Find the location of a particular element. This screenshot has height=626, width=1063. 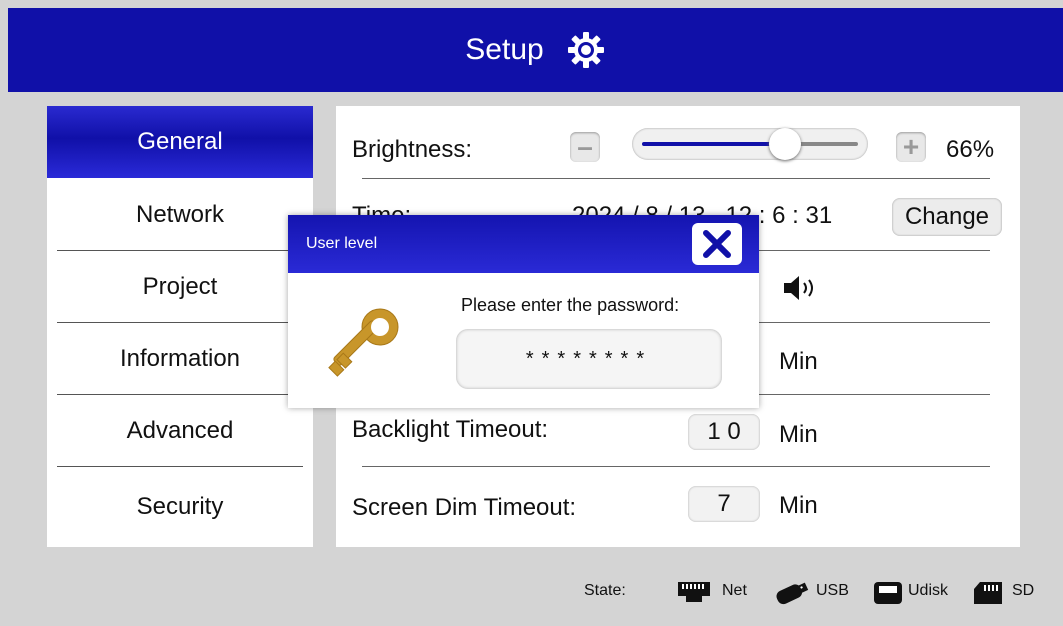

plus-icon: + is located at coordinates (911, 146).